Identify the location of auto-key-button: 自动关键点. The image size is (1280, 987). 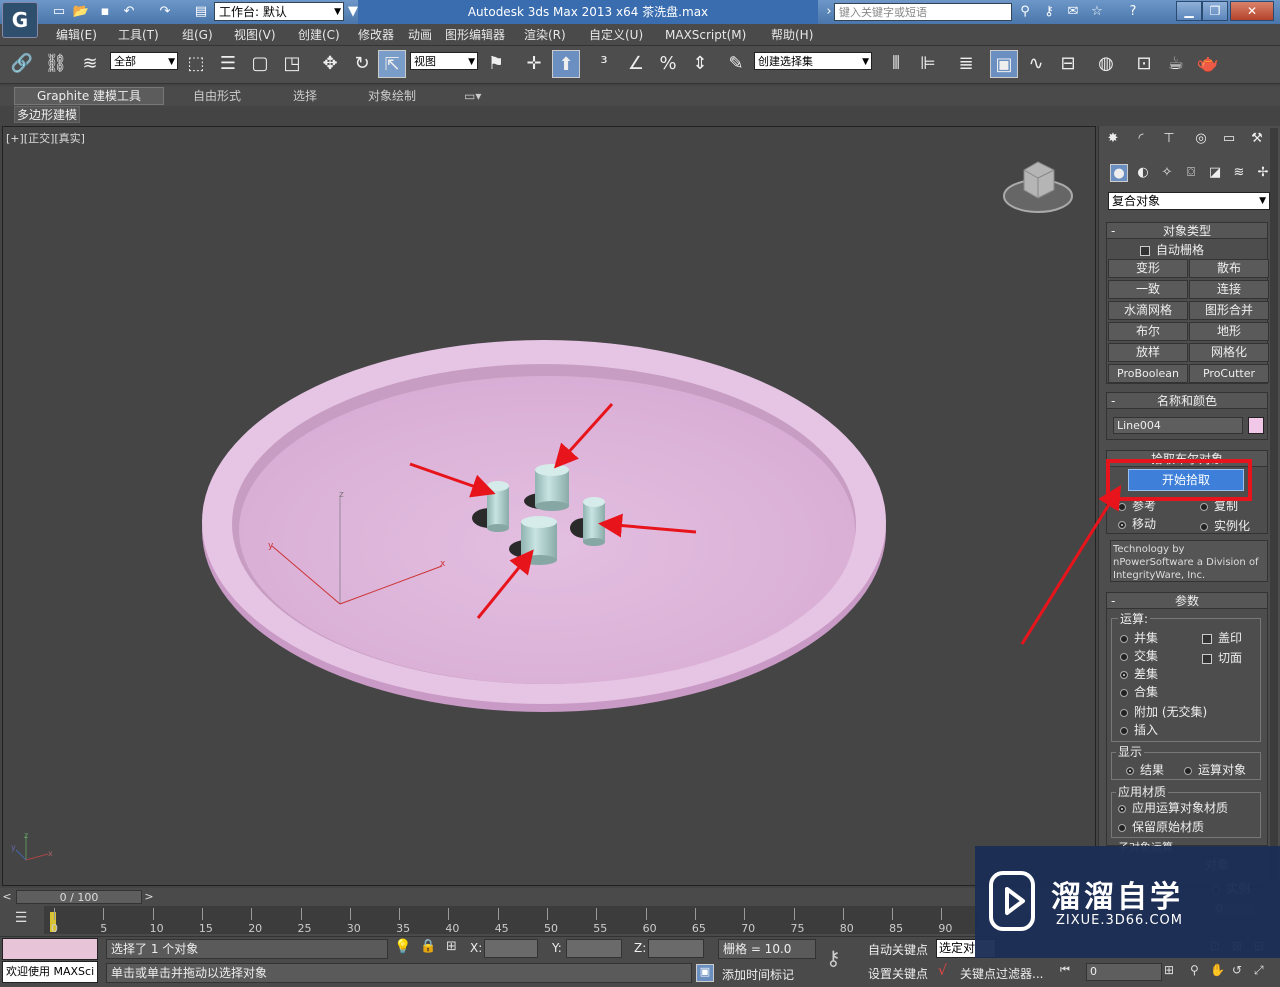
(898, 949).